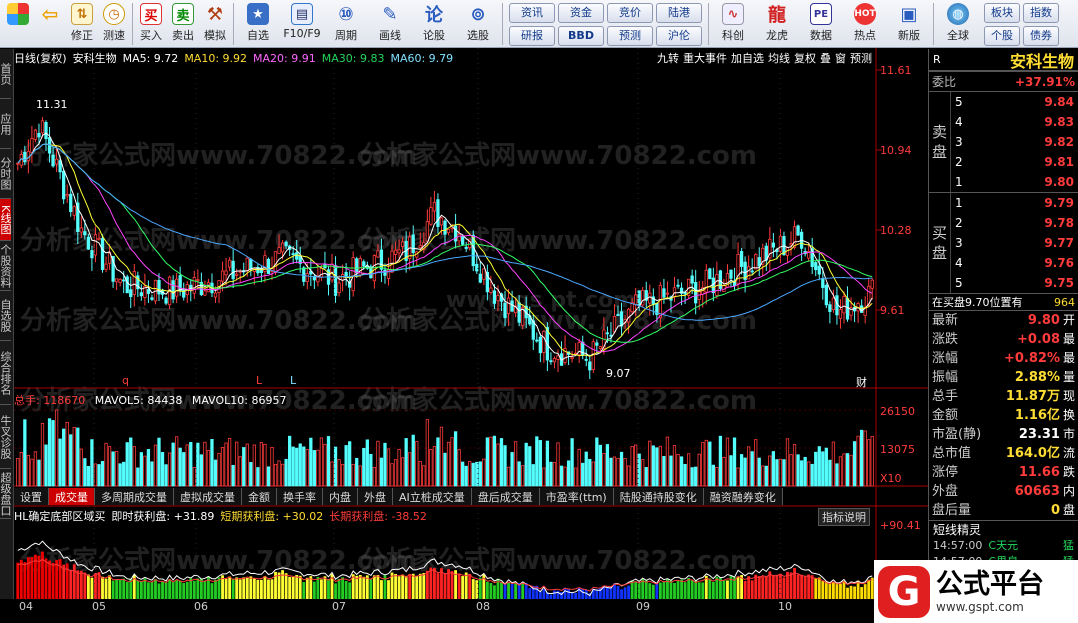  What do you see at coordinates (1002, 36) in the screenshot?
I see `stock-button: 个股` at bounding box center [1002, 36].